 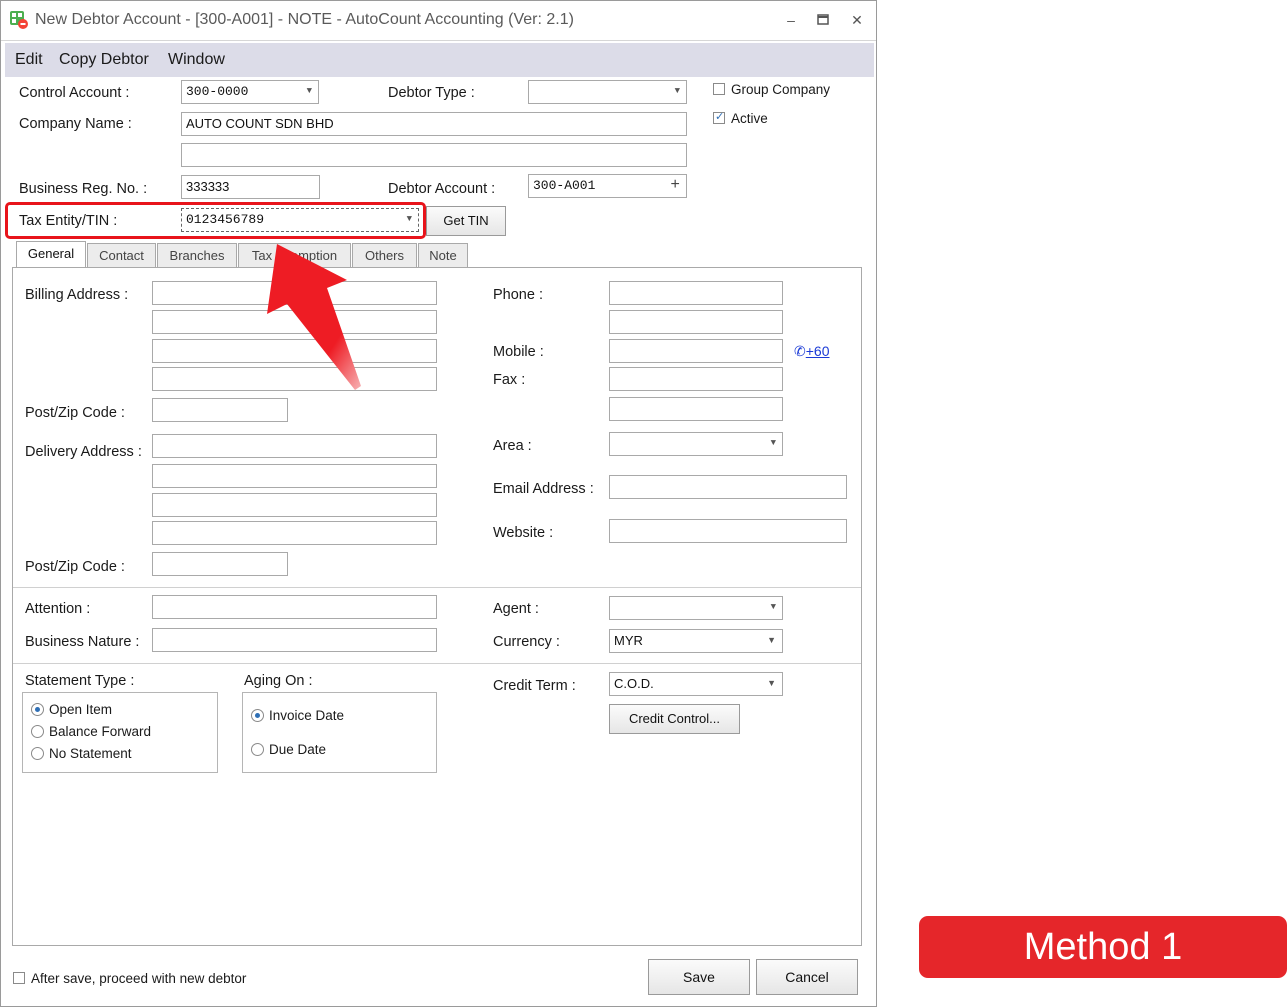 What do you see at coordinates (431, 93) in the screenshot?
I see `debtor-type-label: Debtor Type :` at bounding box center [431, 93].